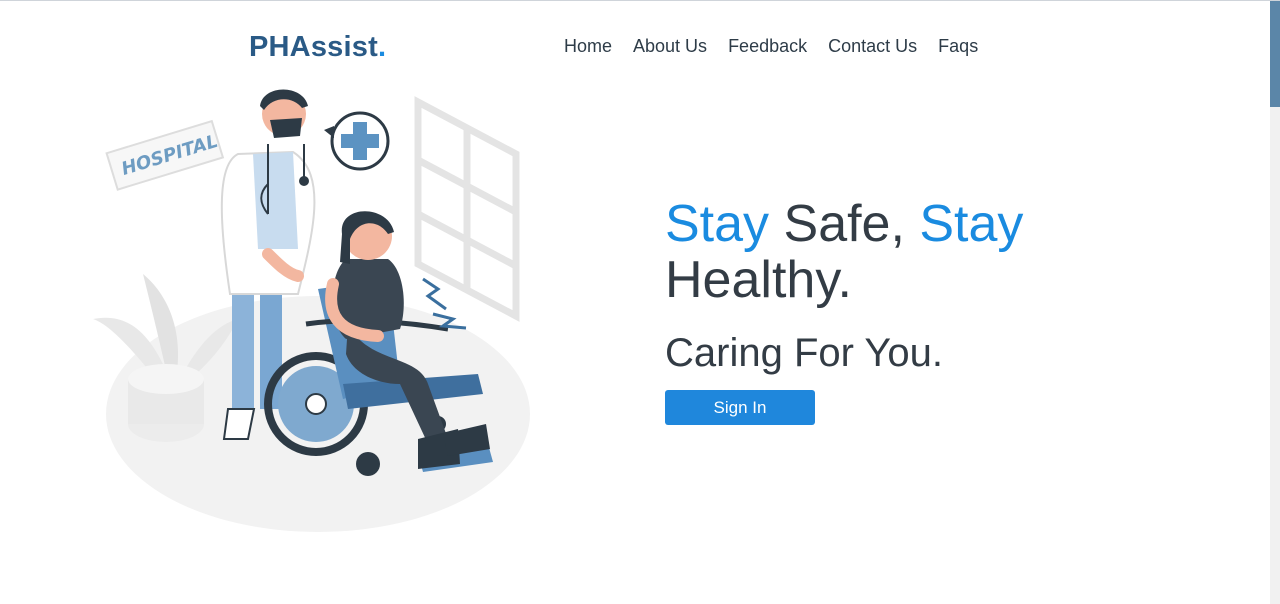 This screenshot has height=604, width=1280. Describe the element at coordinates (165, 155) in the screenshot. I see `hospital-sign: HOSPITAL` at that location.